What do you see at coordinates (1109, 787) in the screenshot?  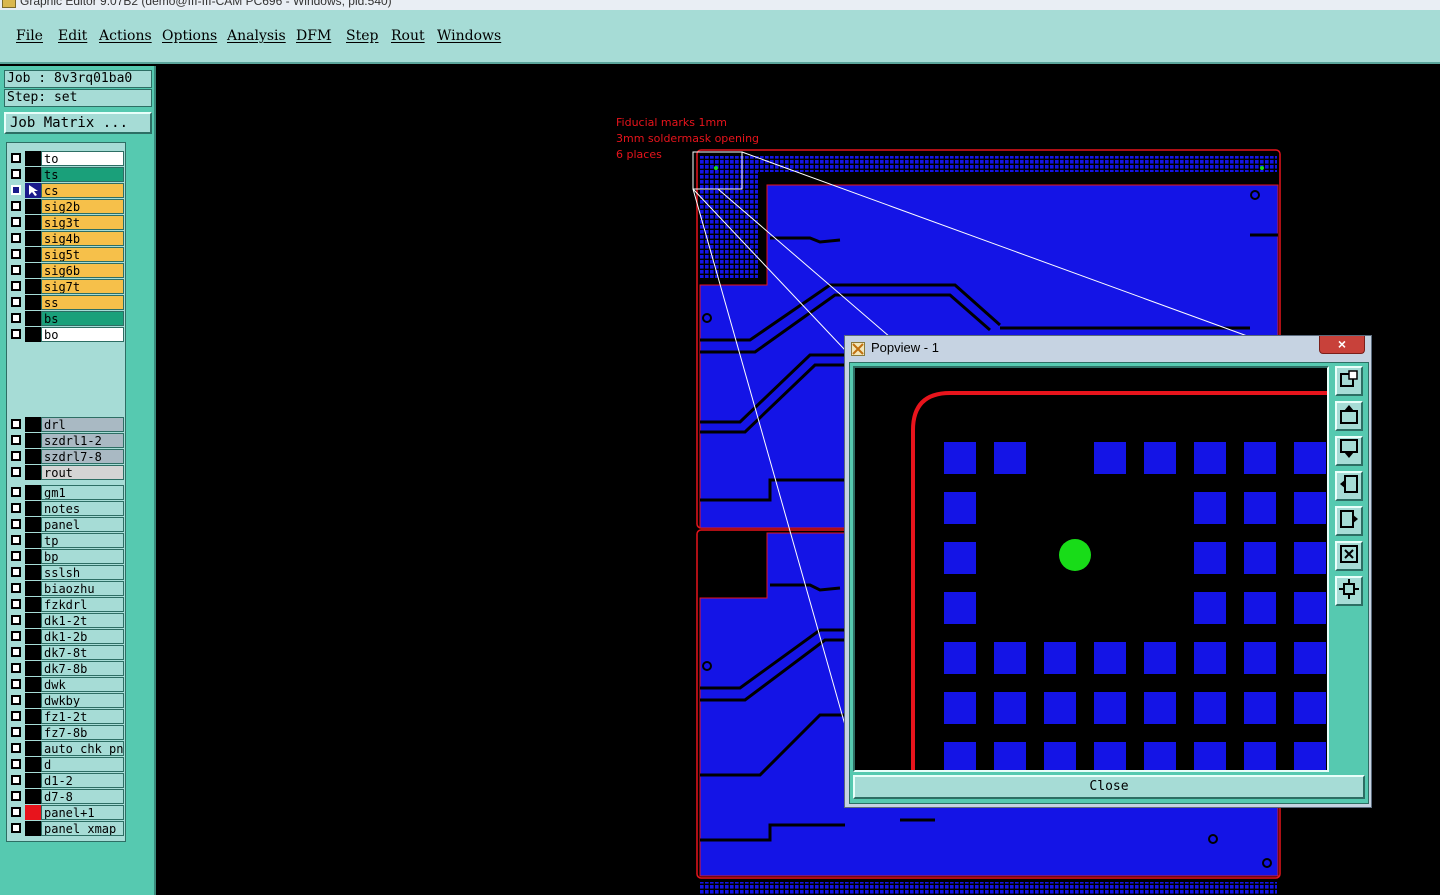 I see `popview-close-button: Close` at bounding box center [1109, 787].